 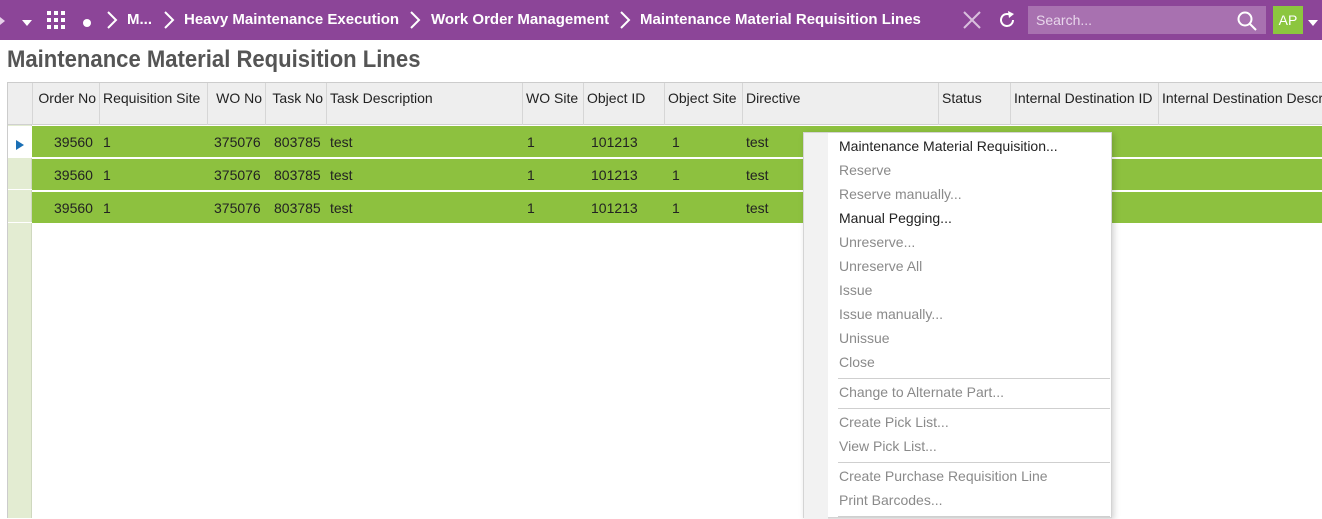 What do you see at coordinates (880, 266) in the screenshot?
I see `menu-item-unreserve-all: Unreserve All` at bounding box center [880, 266].